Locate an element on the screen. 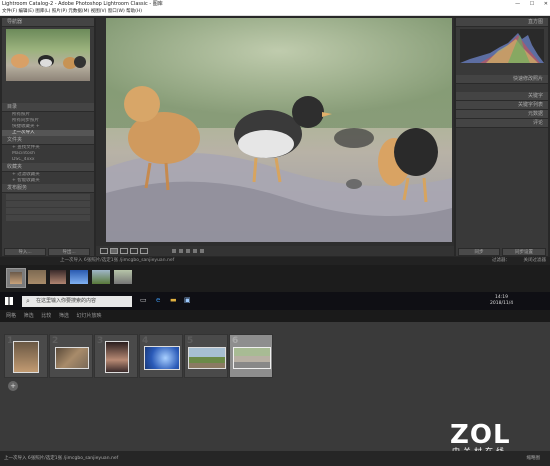 Image resolution: width=550 pixels, height=466 pixels. grid-cell: 3 is located at coordinates (116, 356).